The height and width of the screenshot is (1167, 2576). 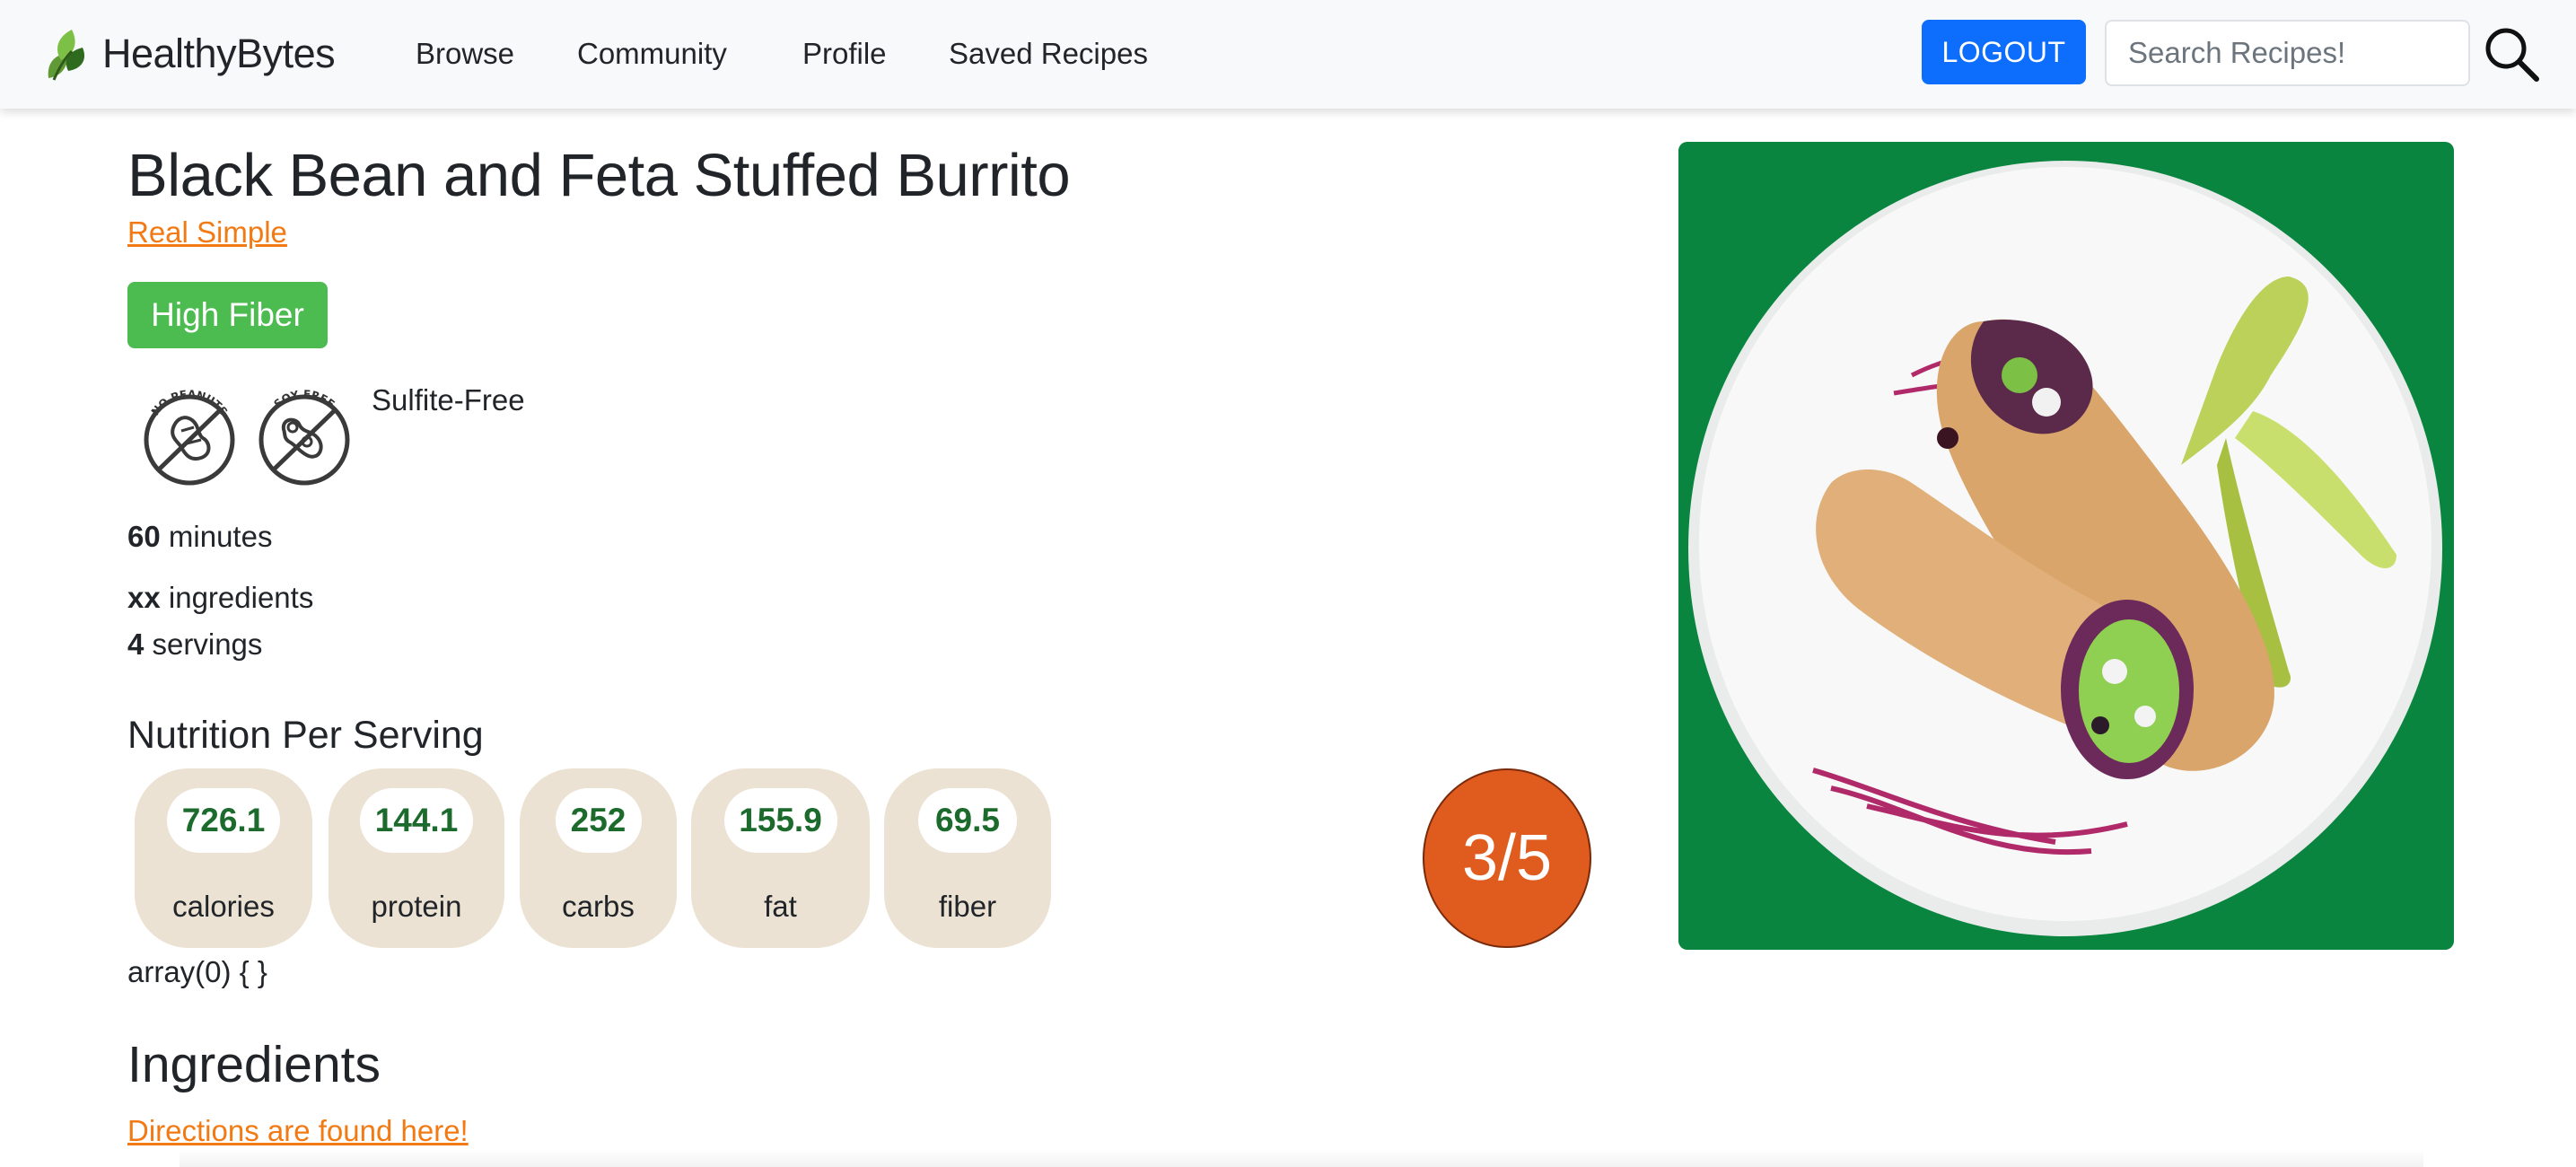 I want to click on nav-link-community: Community, so click(x=652, y=54).